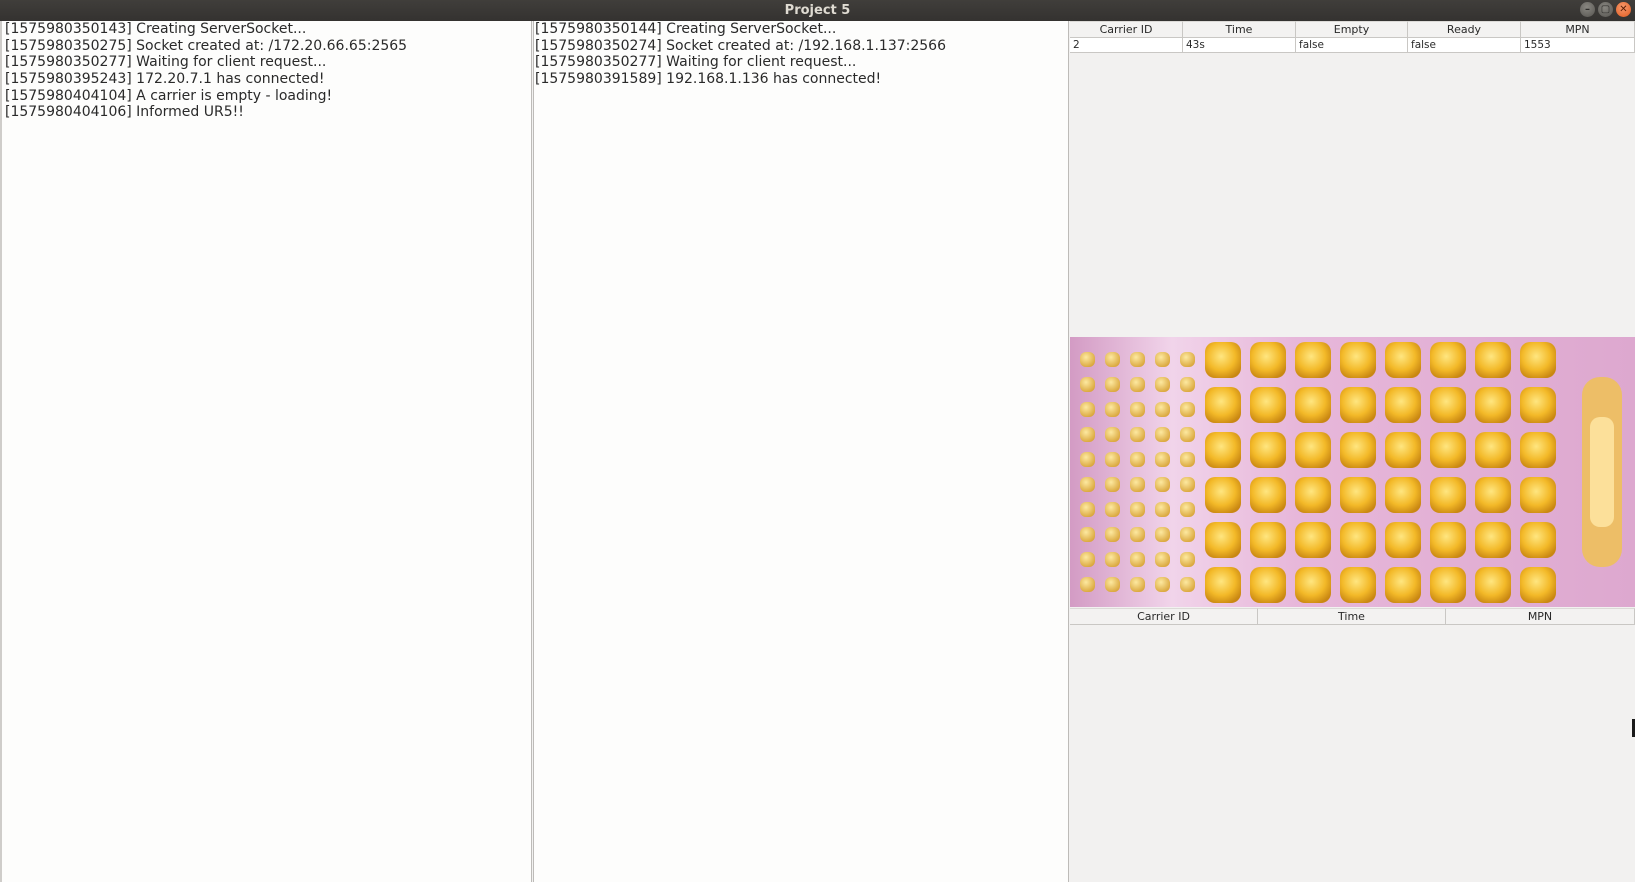 The width and height of the screenshot is (1635, 882). I want to click on pill-blister-camera-feed-icon, so click(1352, 472).